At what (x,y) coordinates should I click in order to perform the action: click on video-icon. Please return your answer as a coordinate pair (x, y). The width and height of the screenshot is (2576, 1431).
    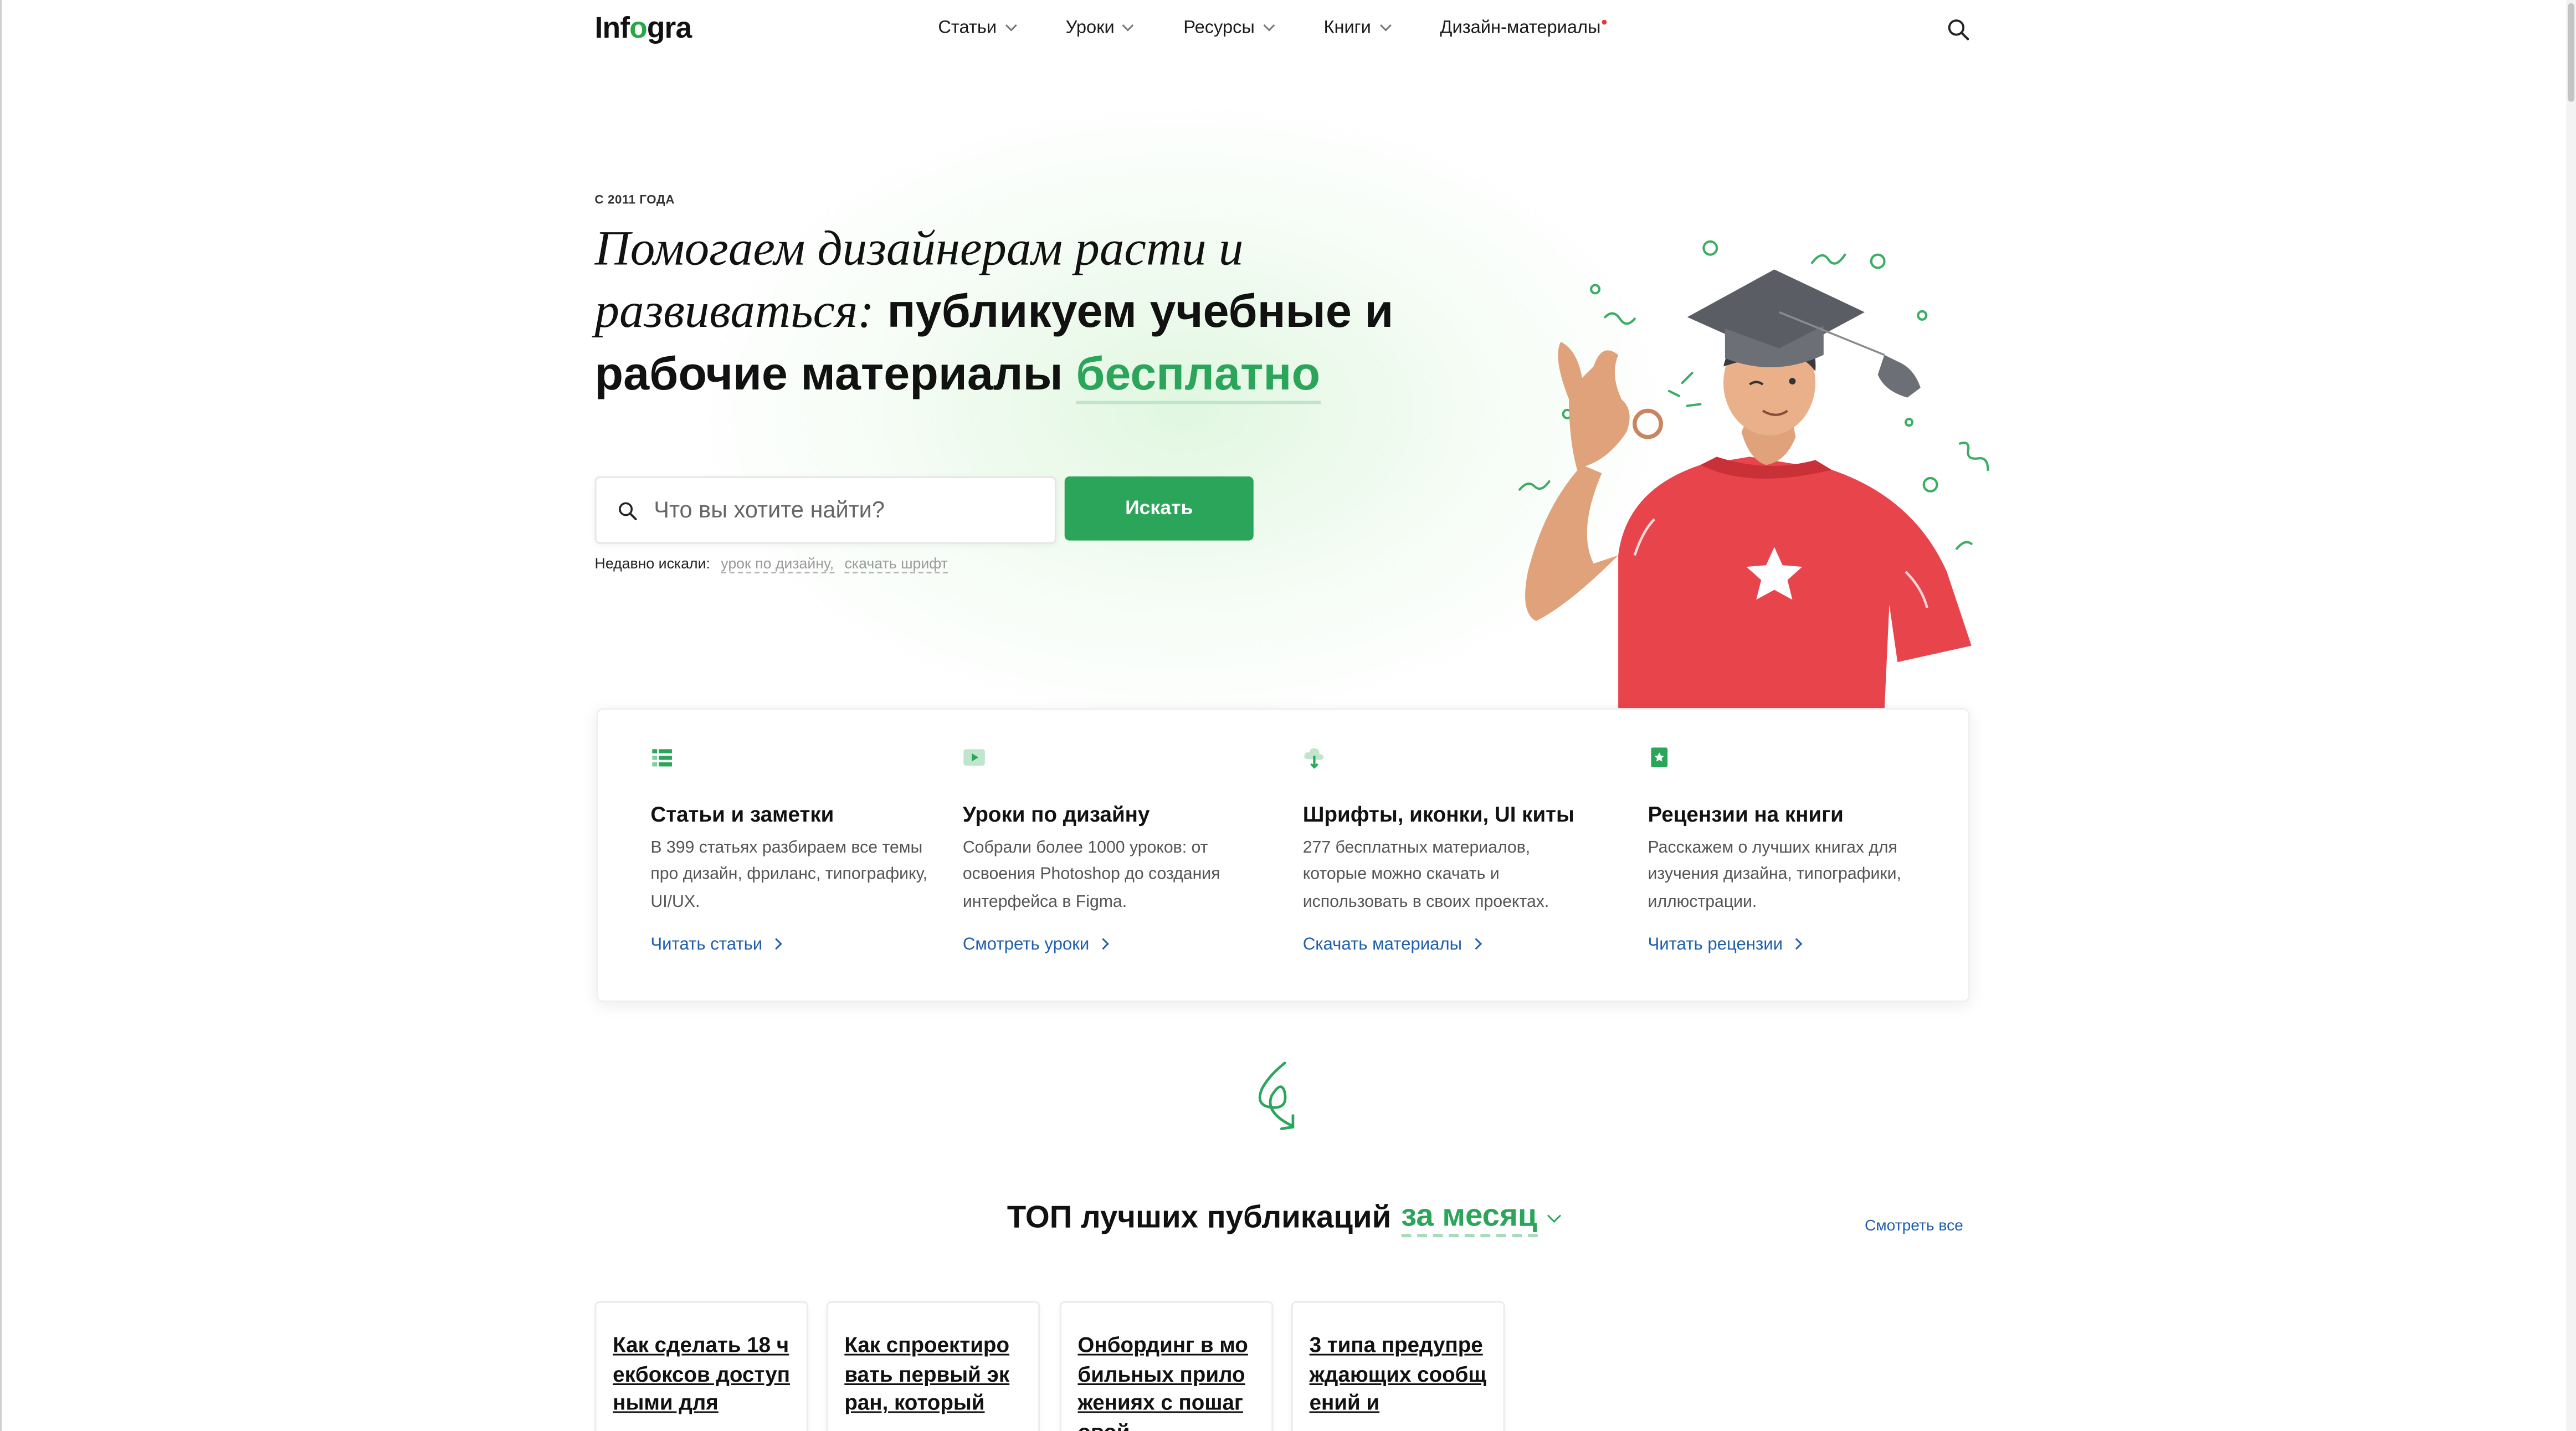
    Looking at the image, I should click on (974, 757).